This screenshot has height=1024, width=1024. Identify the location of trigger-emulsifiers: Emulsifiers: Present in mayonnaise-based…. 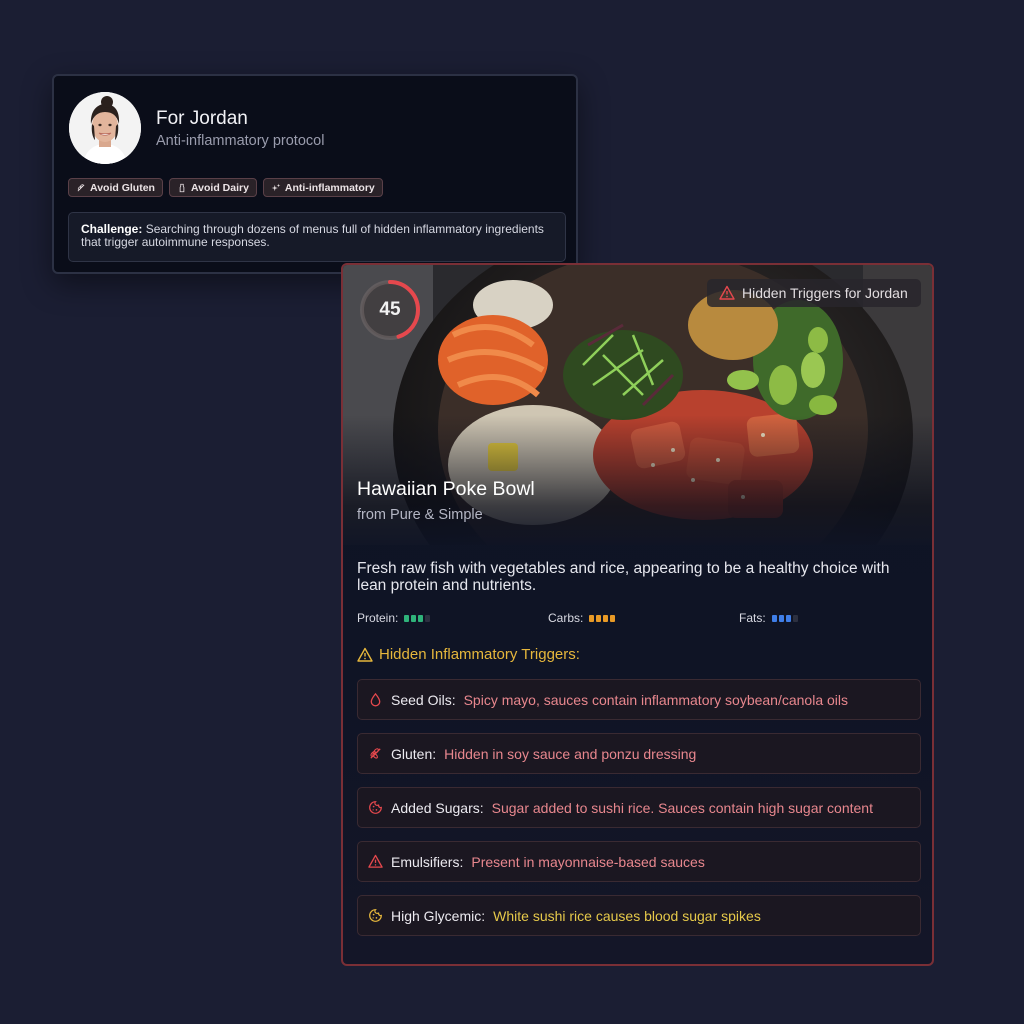
(639, 861).